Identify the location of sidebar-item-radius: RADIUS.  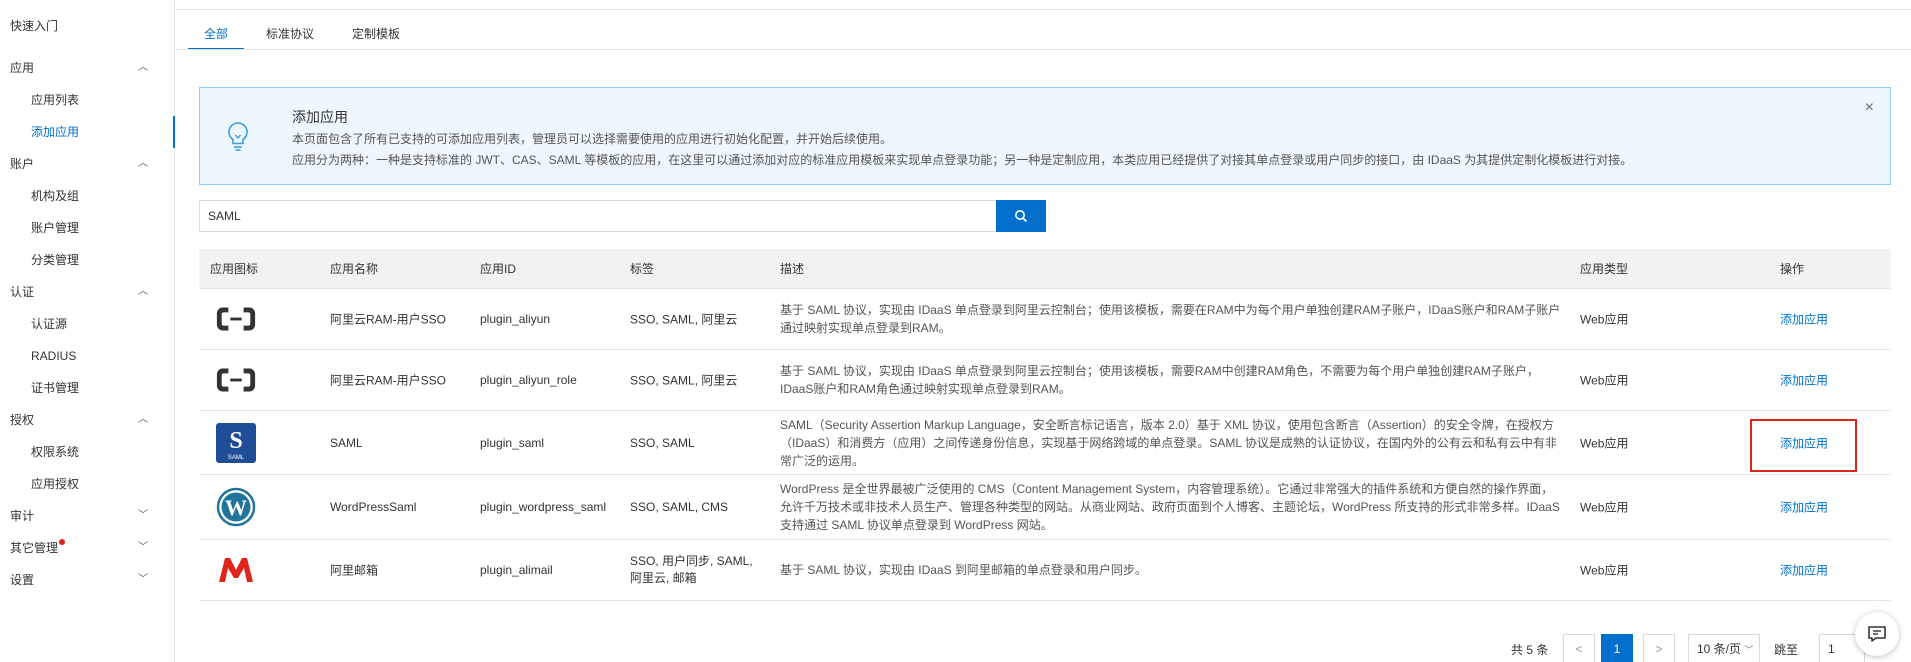
(87, 356).